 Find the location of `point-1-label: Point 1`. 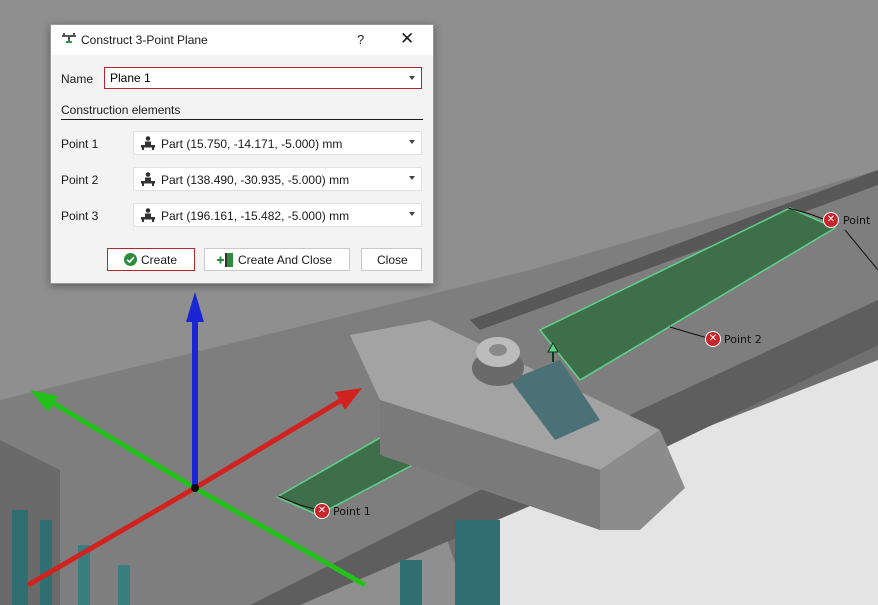

point-1-label: Point 1 is located at coordinates (352, 511).